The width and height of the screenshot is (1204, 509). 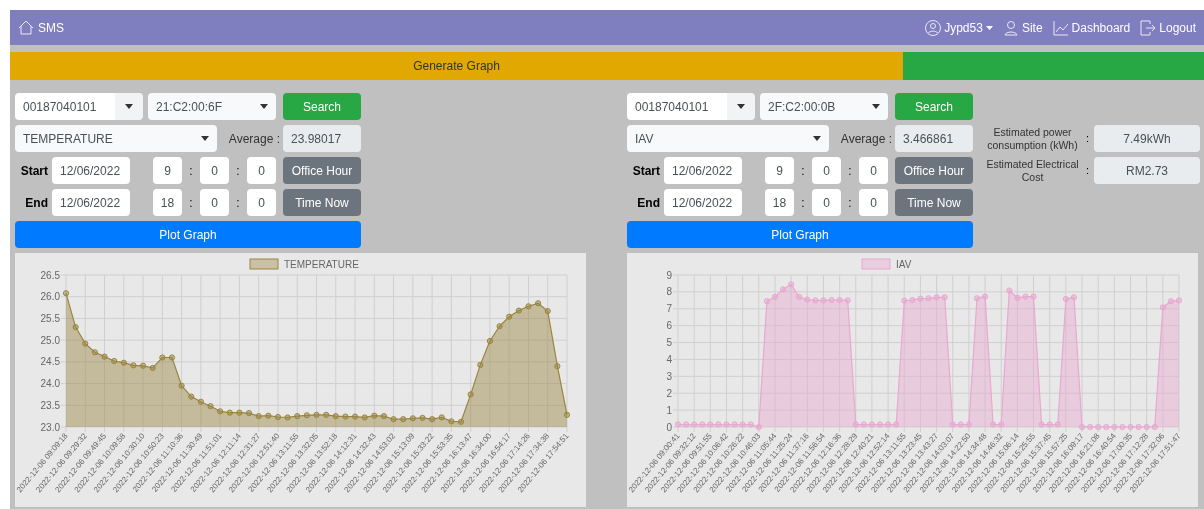 What do you see at coordinates (669, 427) in the screenshot?
I see `y-axis-label: 0` at bounding box center [669, 427].